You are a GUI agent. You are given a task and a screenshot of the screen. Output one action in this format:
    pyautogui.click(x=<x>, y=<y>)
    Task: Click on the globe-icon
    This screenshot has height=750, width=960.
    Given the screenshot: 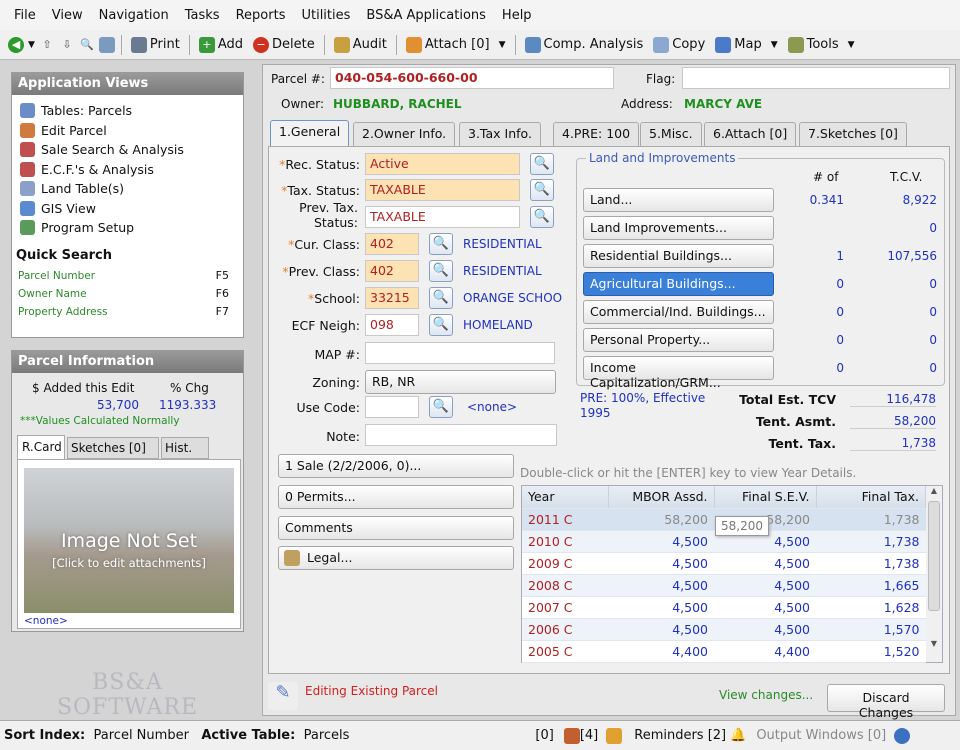 What is the action you would take?
    pyautogui.click(x=902, y=735)
    